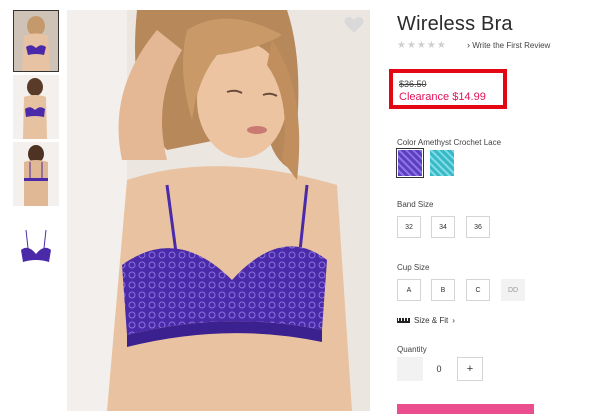 This screenshot has width=597, height=414. I want to click on size-fit-label: Size & Fit, so click(431, 320).